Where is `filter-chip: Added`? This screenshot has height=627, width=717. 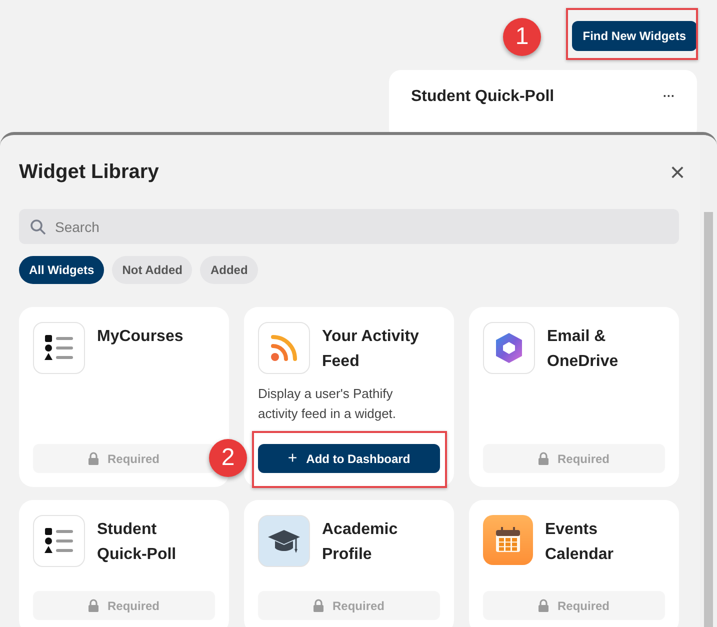 filter-chip: Added is located at coordinates (229, 270).